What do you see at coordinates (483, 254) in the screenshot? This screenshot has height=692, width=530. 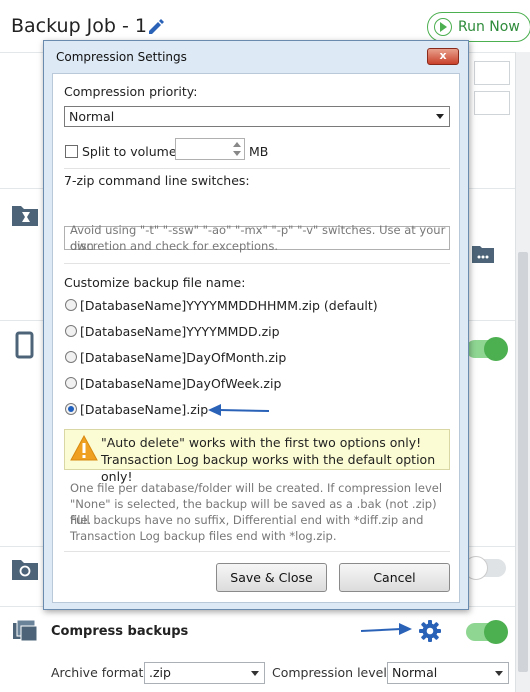 I see `folder-dots-icon` at bounding box center [483, 254].